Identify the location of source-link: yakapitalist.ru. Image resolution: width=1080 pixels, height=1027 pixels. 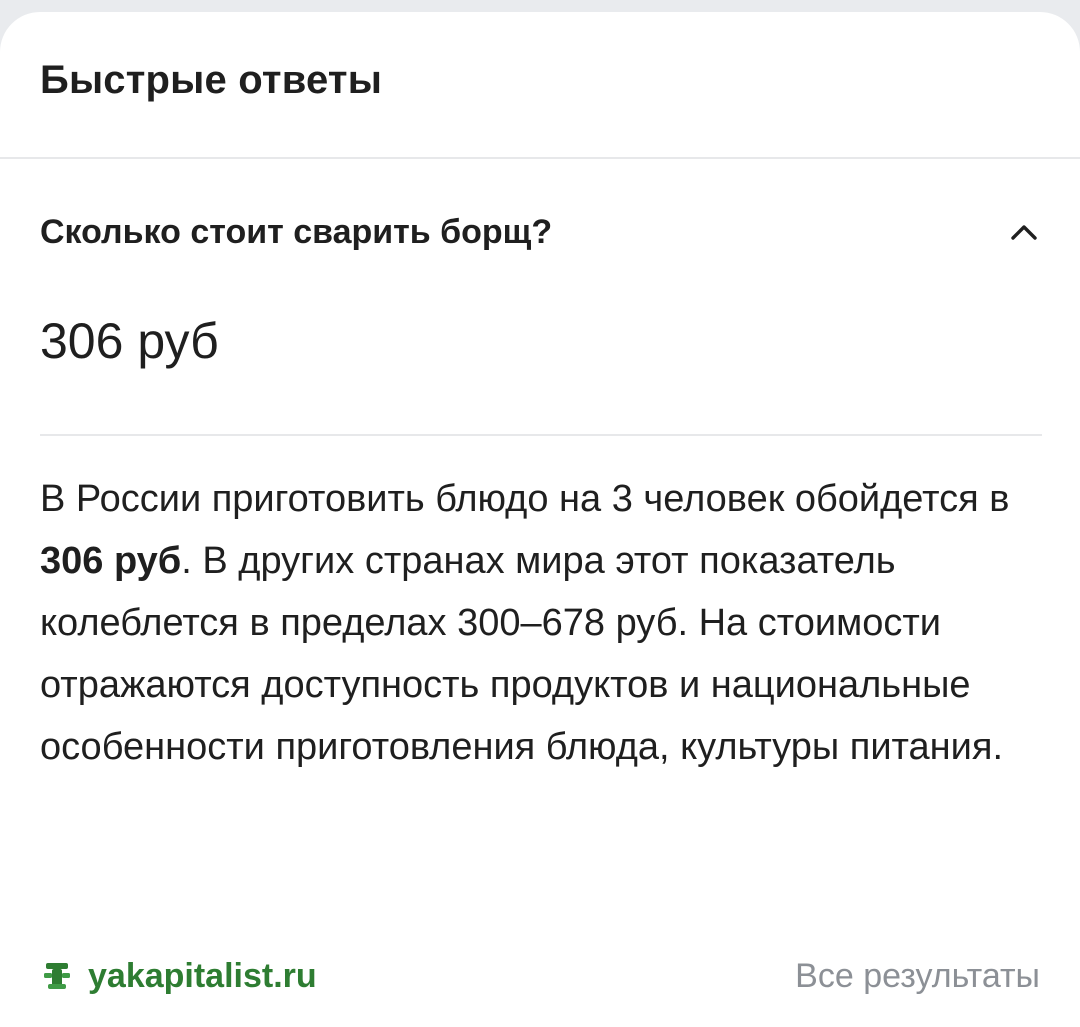
(178, 976).